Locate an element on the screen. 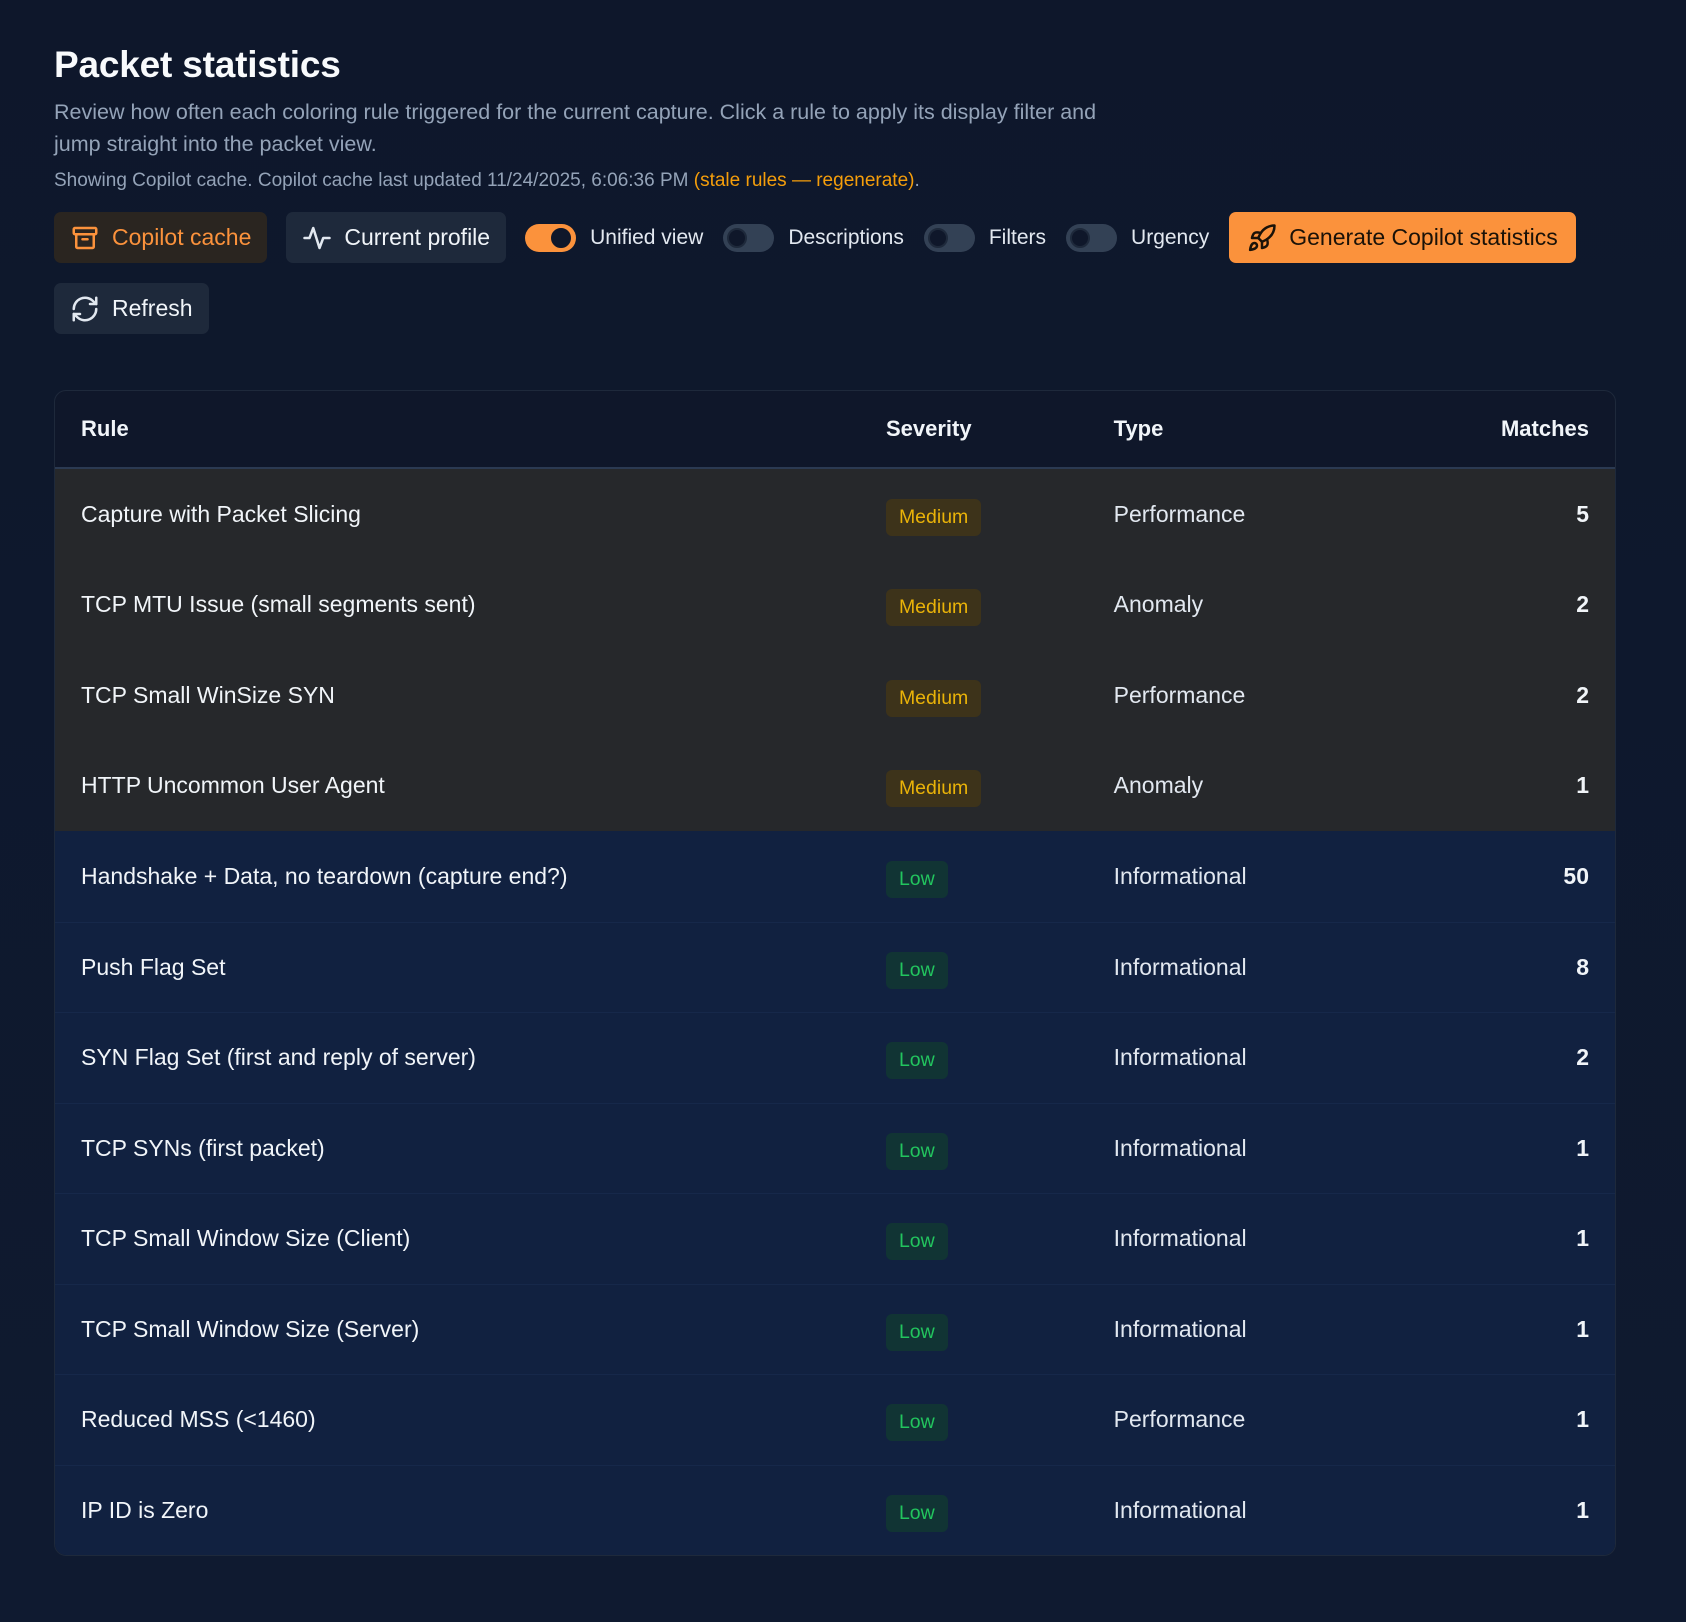 The image size is (1686, 1622). rule-name: TCP Small Window Size (Server) is located at coordinates (250, 1328).